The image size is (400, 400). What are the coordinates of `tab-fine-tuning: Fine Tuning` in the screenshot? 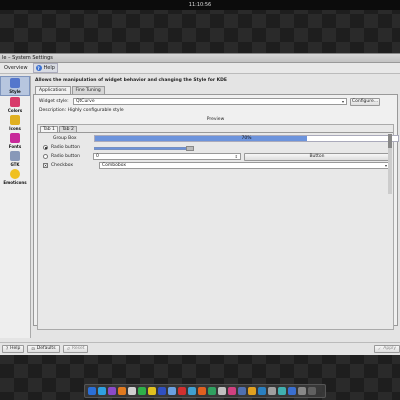 It's located at (88, 90).